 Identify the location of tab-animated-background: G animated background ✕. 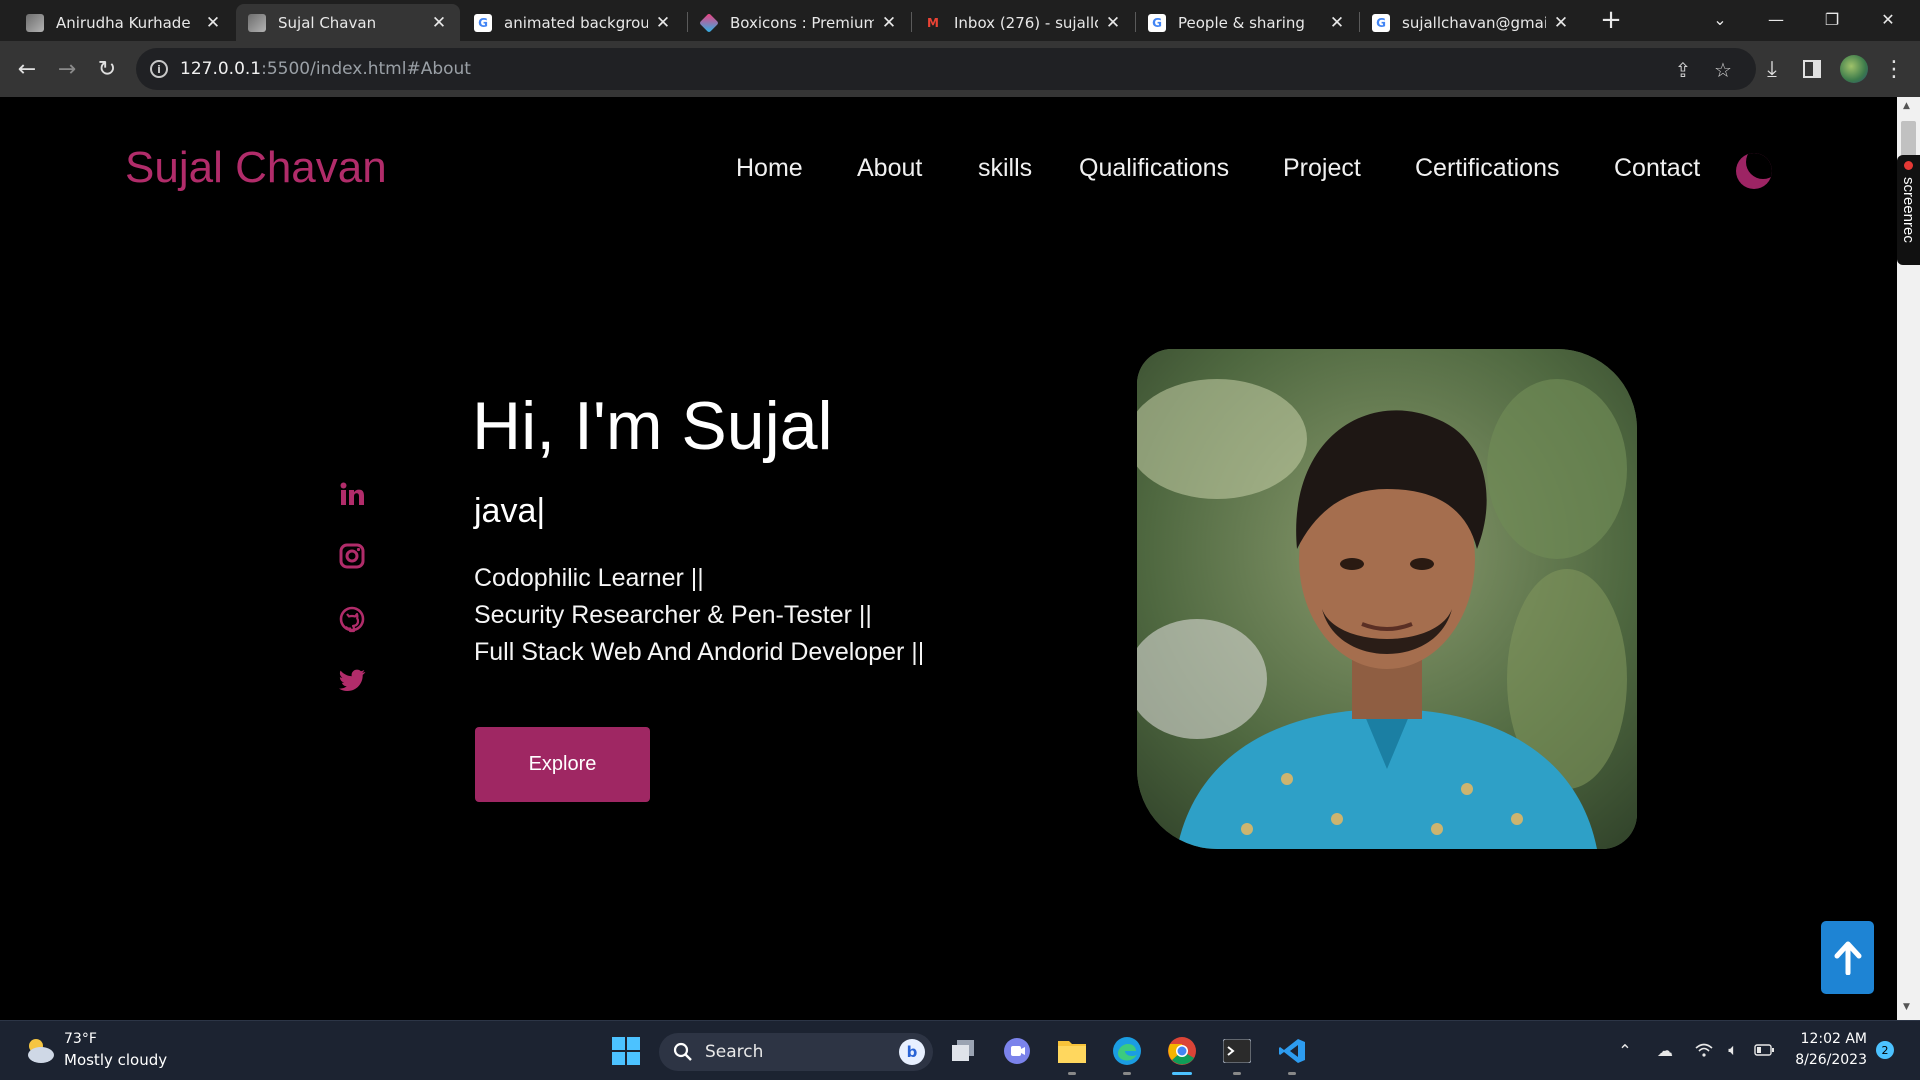
(573, 22).